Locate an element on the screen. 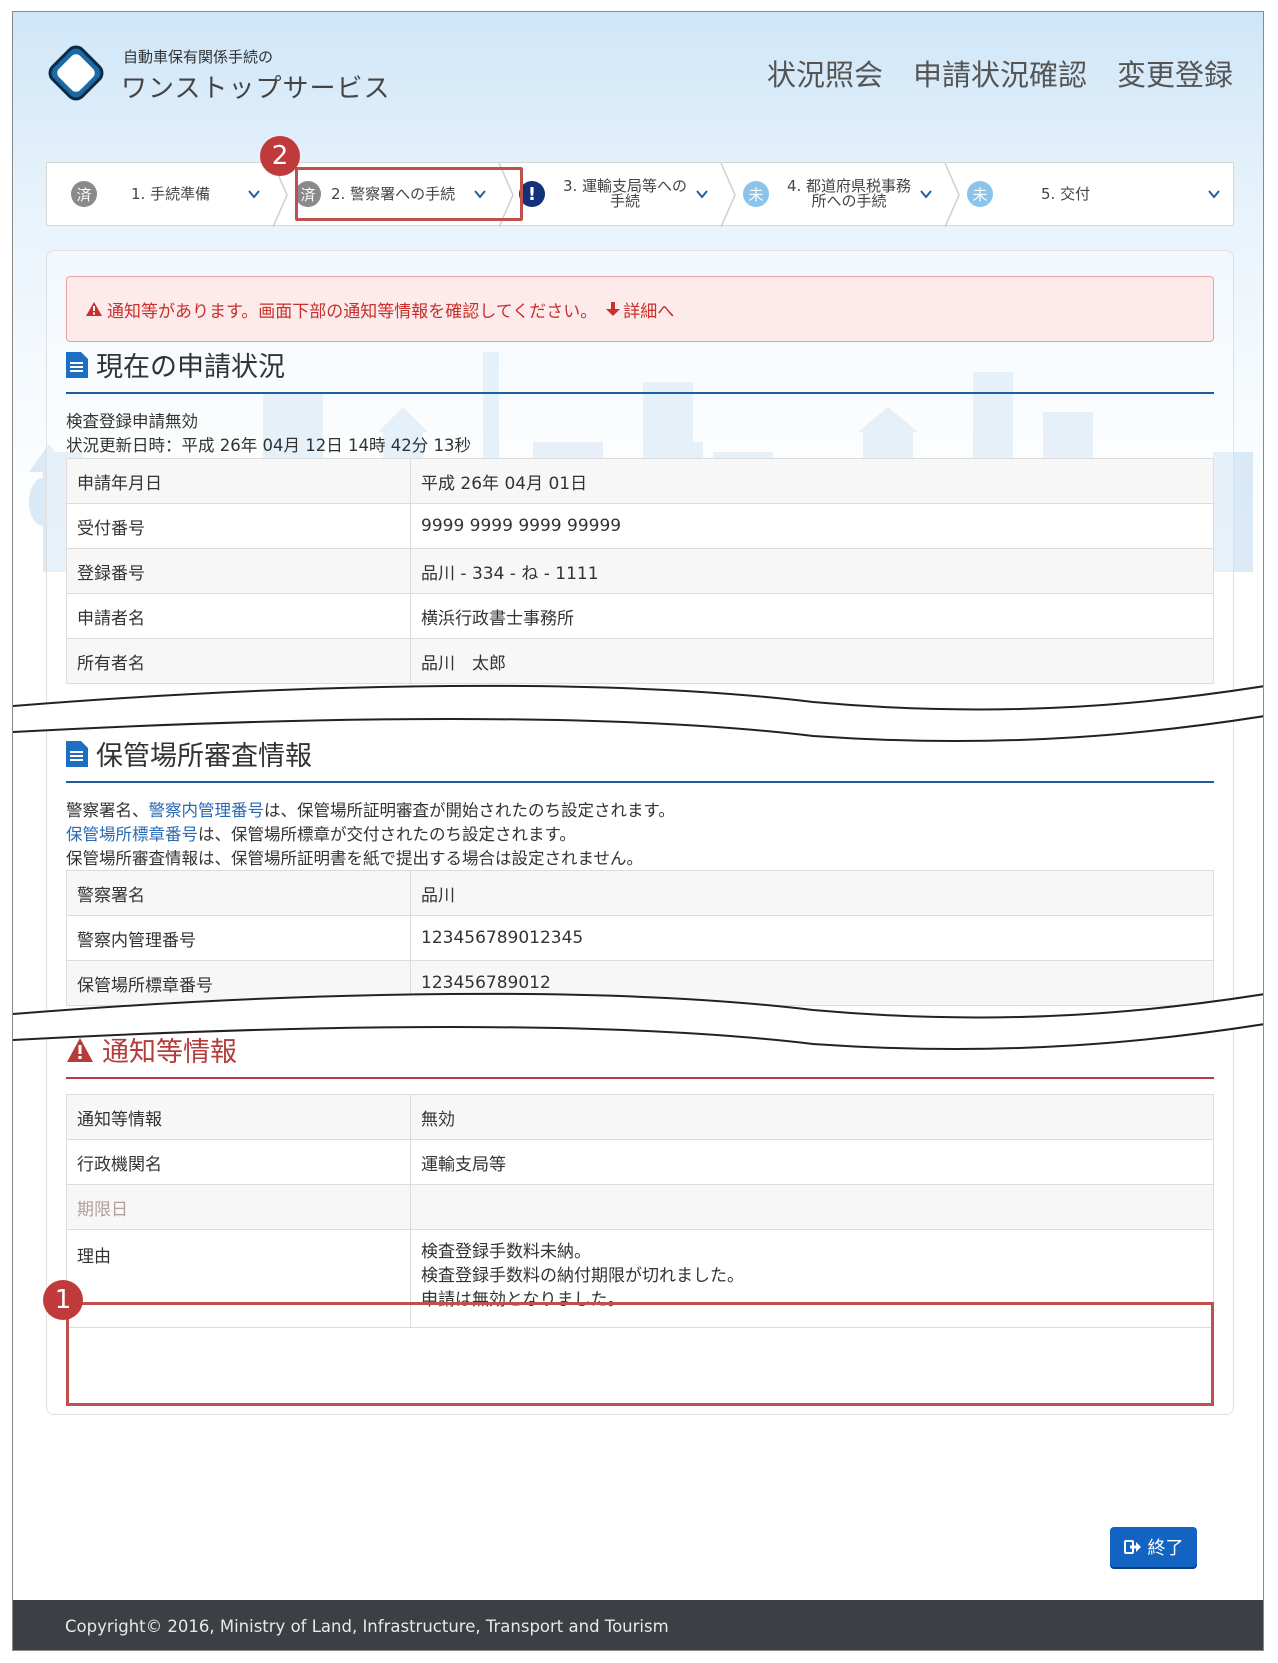 This screenshot has height=1663, width=1278. notice-alert: 通知等があります。画面下部の通知等情報を確認してください。 詳細へ is located at coordinates (640, 309).